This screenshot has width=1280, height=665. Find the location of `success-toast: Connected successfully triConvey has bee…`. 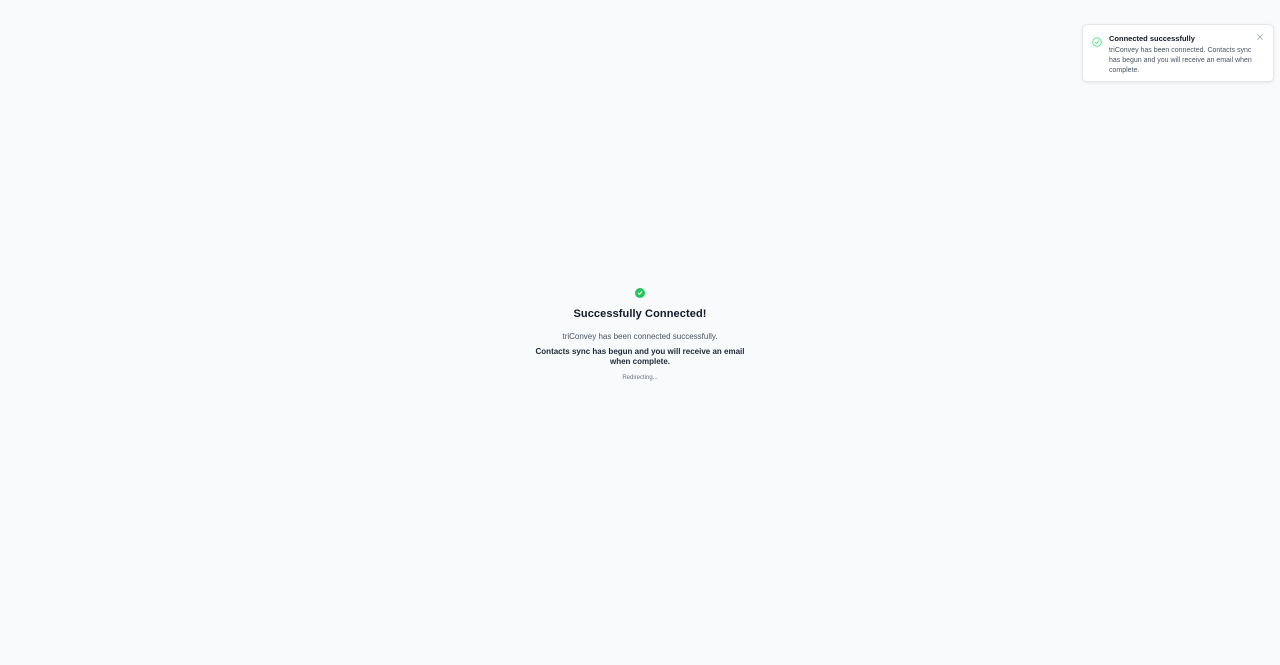

success-toast: Connected successfully triConvey has bee… is located at coordinates (1178, 53).